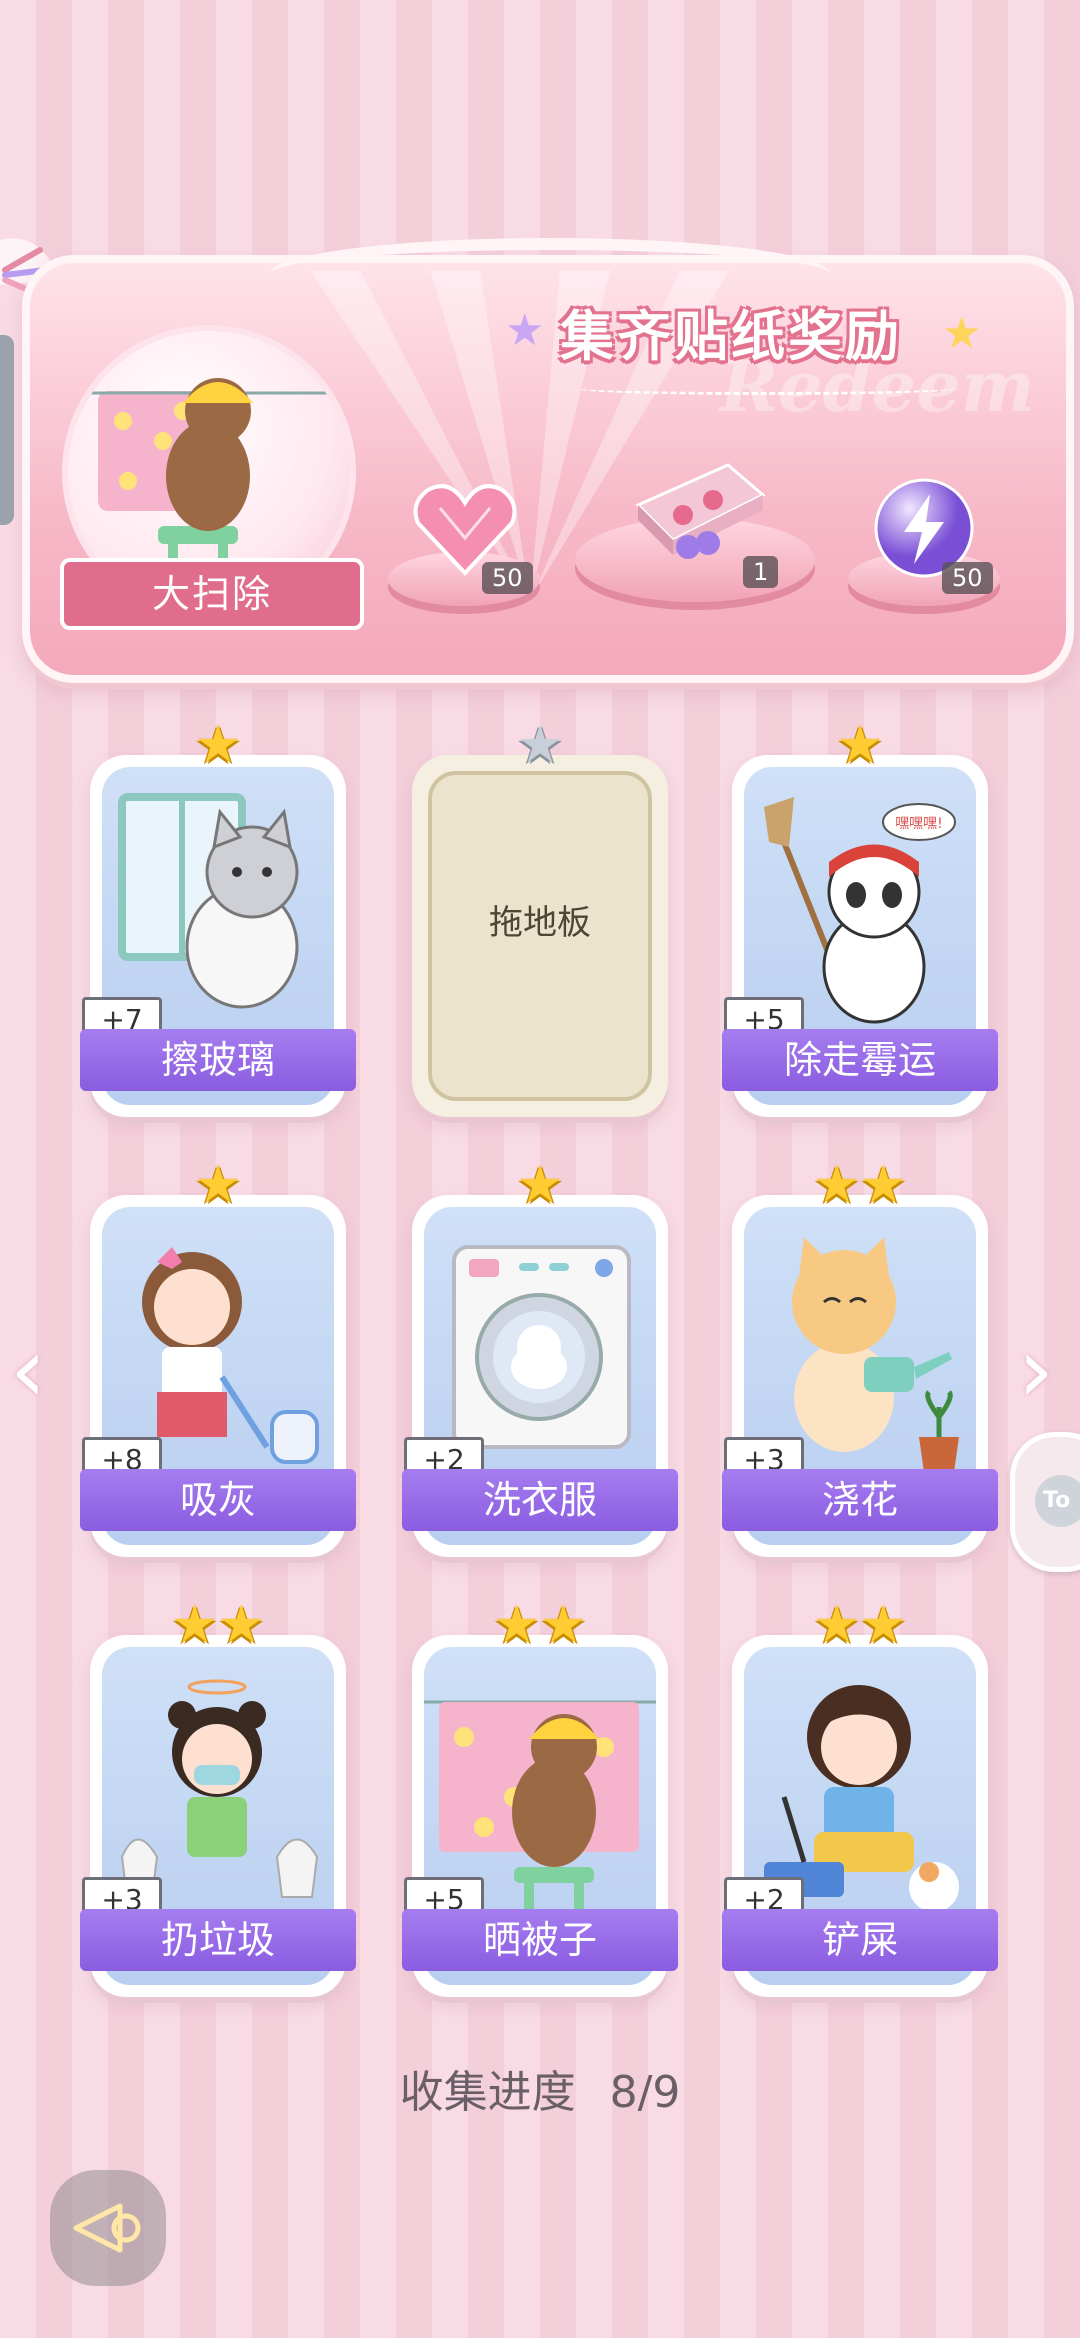 The height and width of the screenshot is (2338, 1080). Describe the element at coordinates (860, 1500) in the screenshot. I see `sticker-name: 浇花` at that location.